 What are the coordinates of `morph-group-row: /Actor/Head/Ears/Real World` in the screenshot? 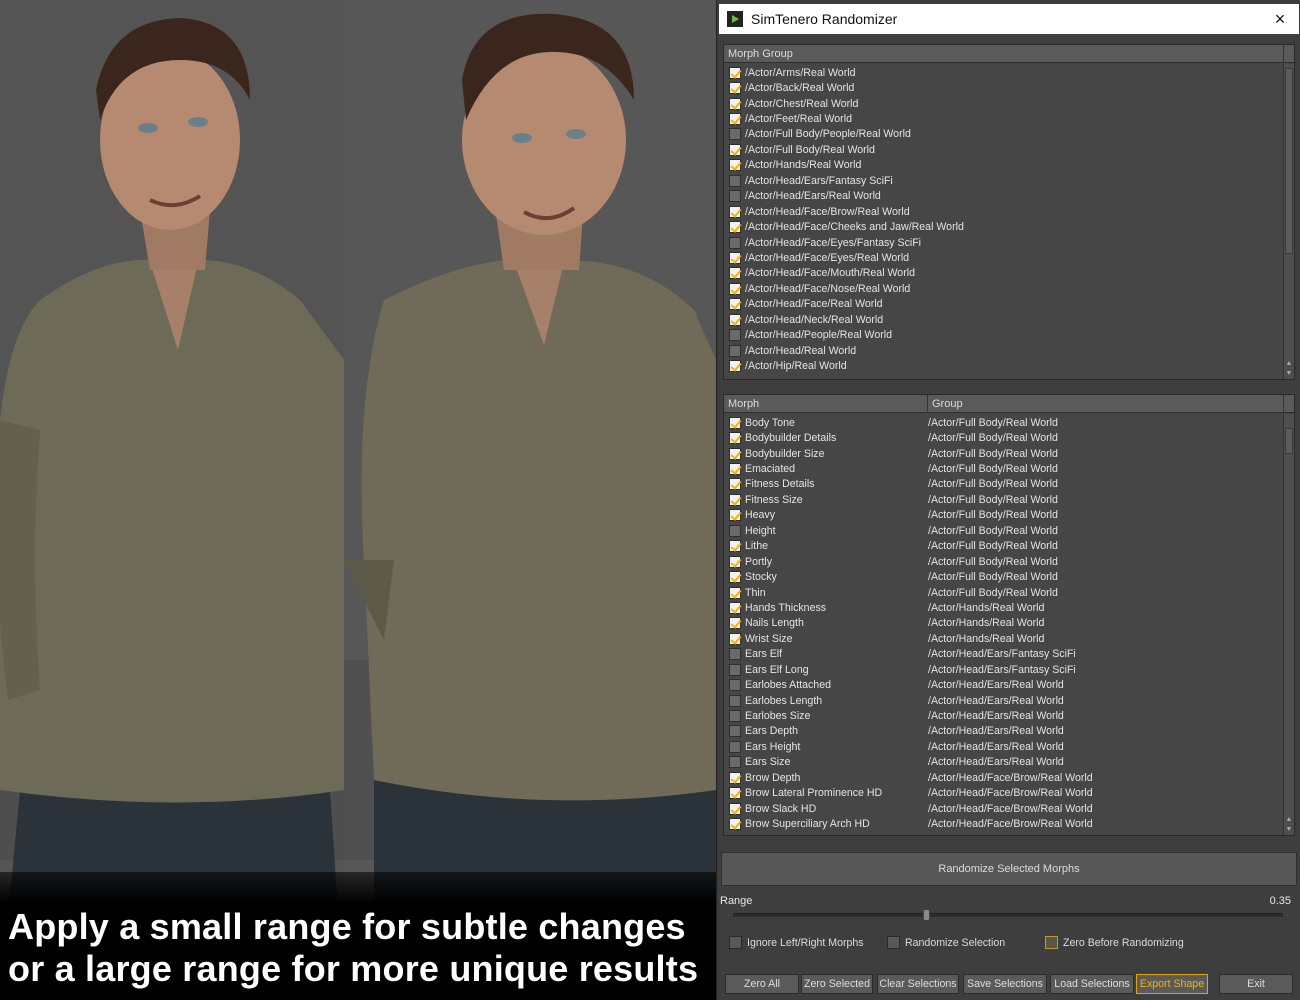 It's located at (1003, 196).